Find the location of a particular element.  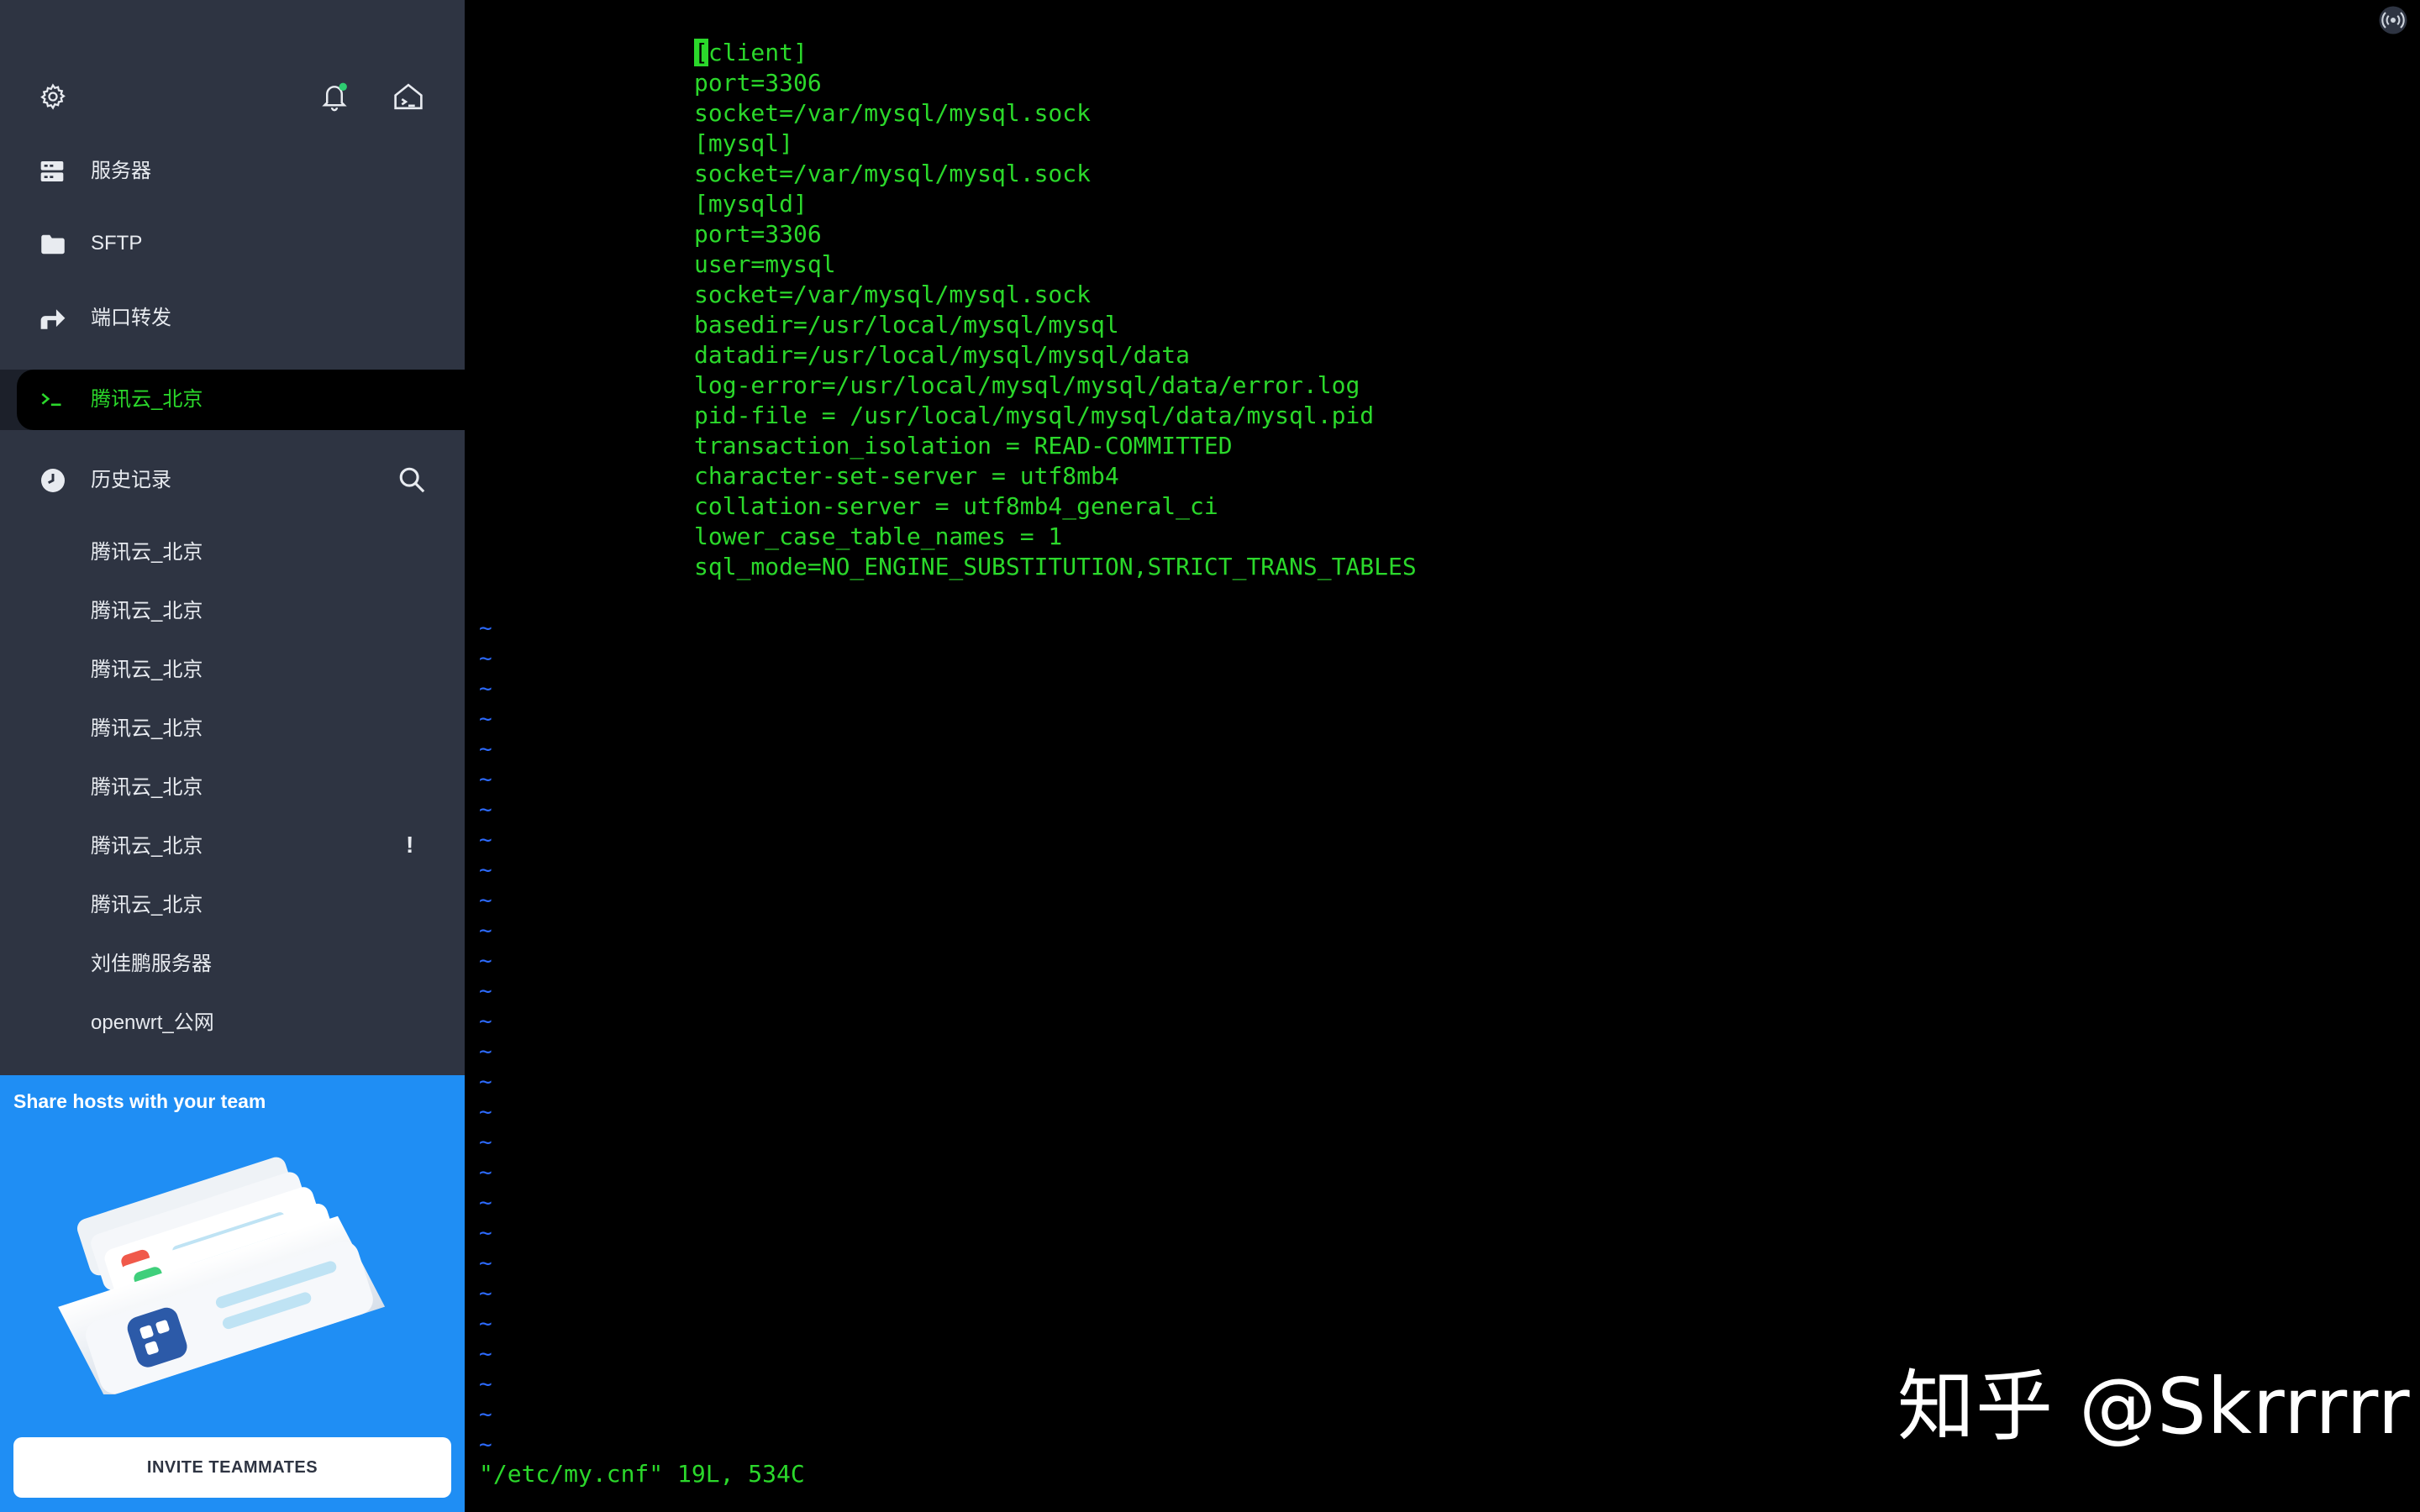

terminal-line: user=mysql is located at coordinates (765, 264).